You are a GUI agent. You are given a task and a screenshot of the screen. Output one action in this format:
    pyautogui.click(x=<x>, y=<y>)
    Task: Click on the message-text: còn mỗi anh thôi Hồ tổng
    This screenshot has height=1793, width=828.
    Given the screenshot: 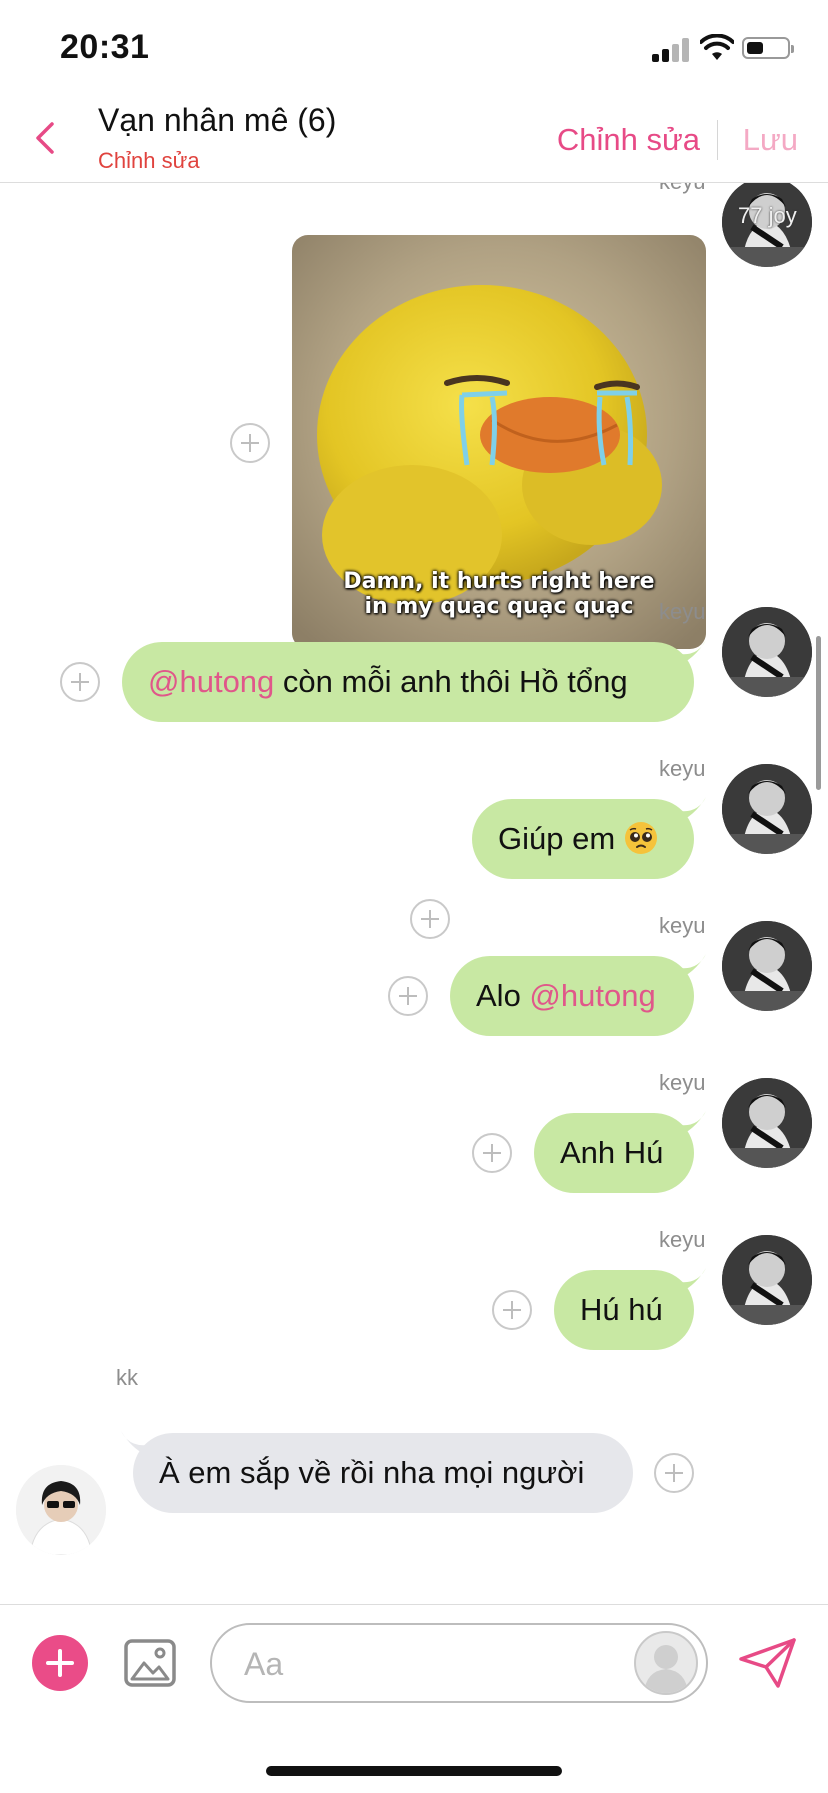 What is the action you would take?
    pyautogui.click(x=451, y=681)
    